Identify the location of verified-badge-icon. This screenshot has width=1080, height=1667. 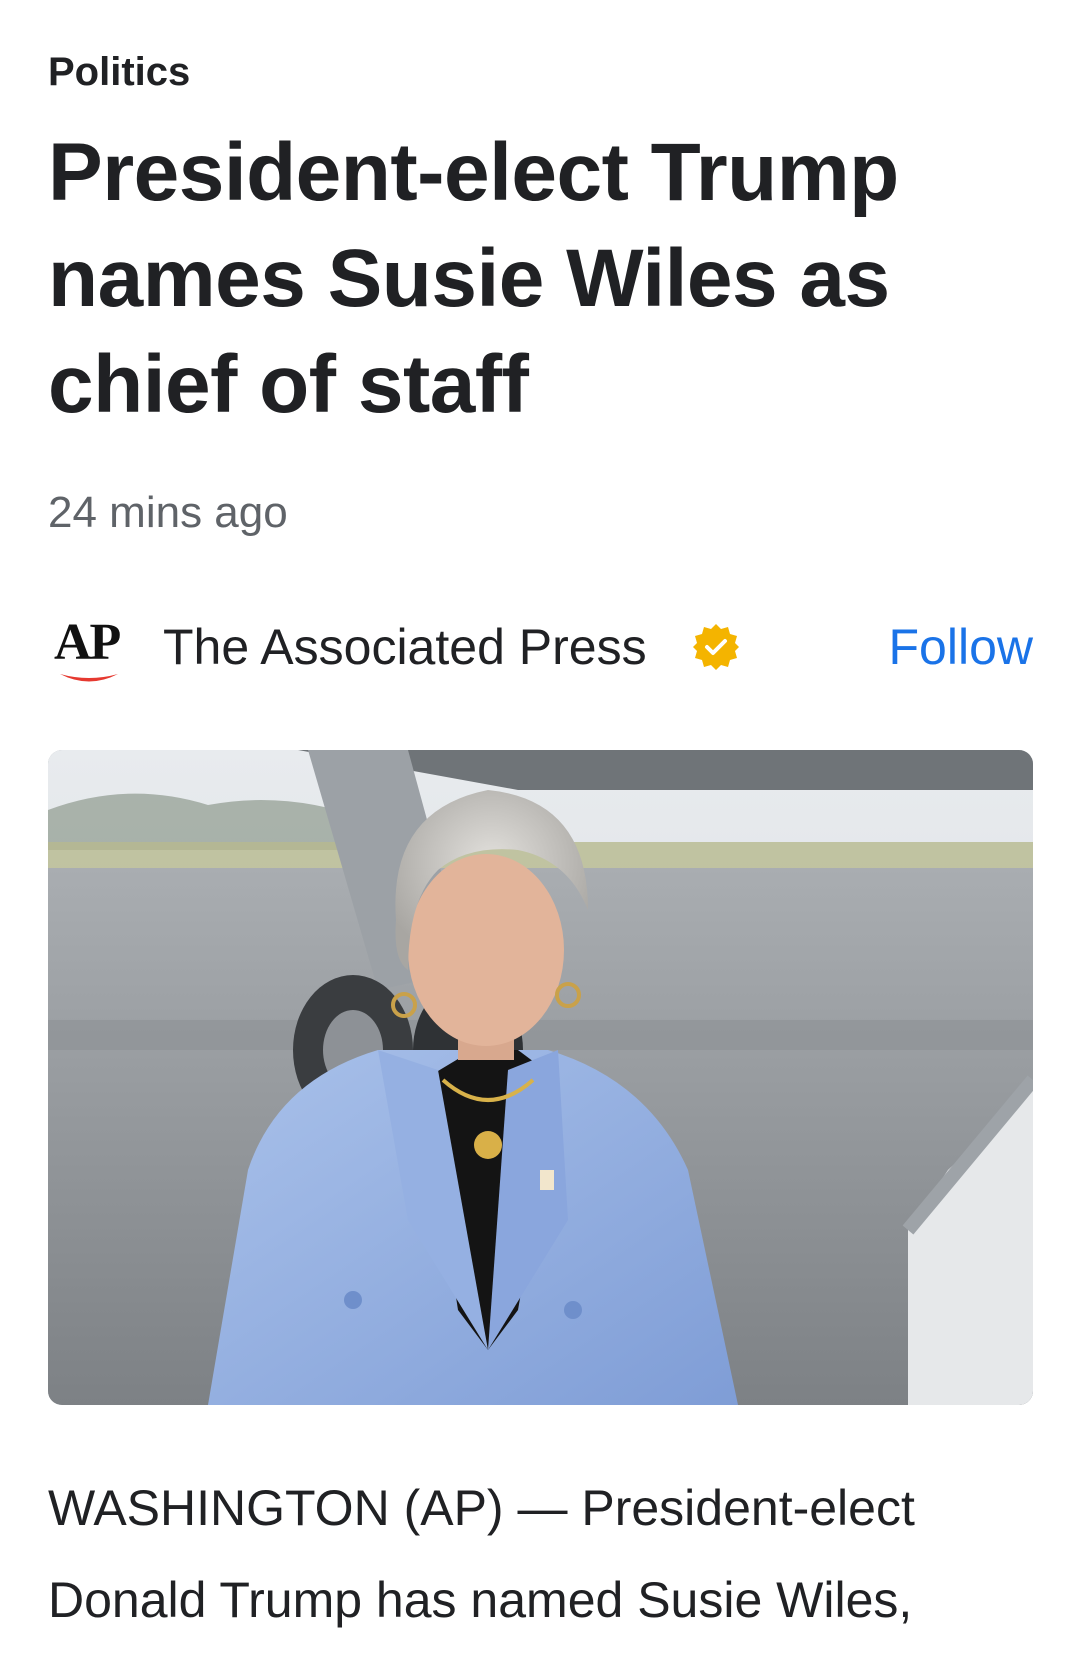
(716, 647).